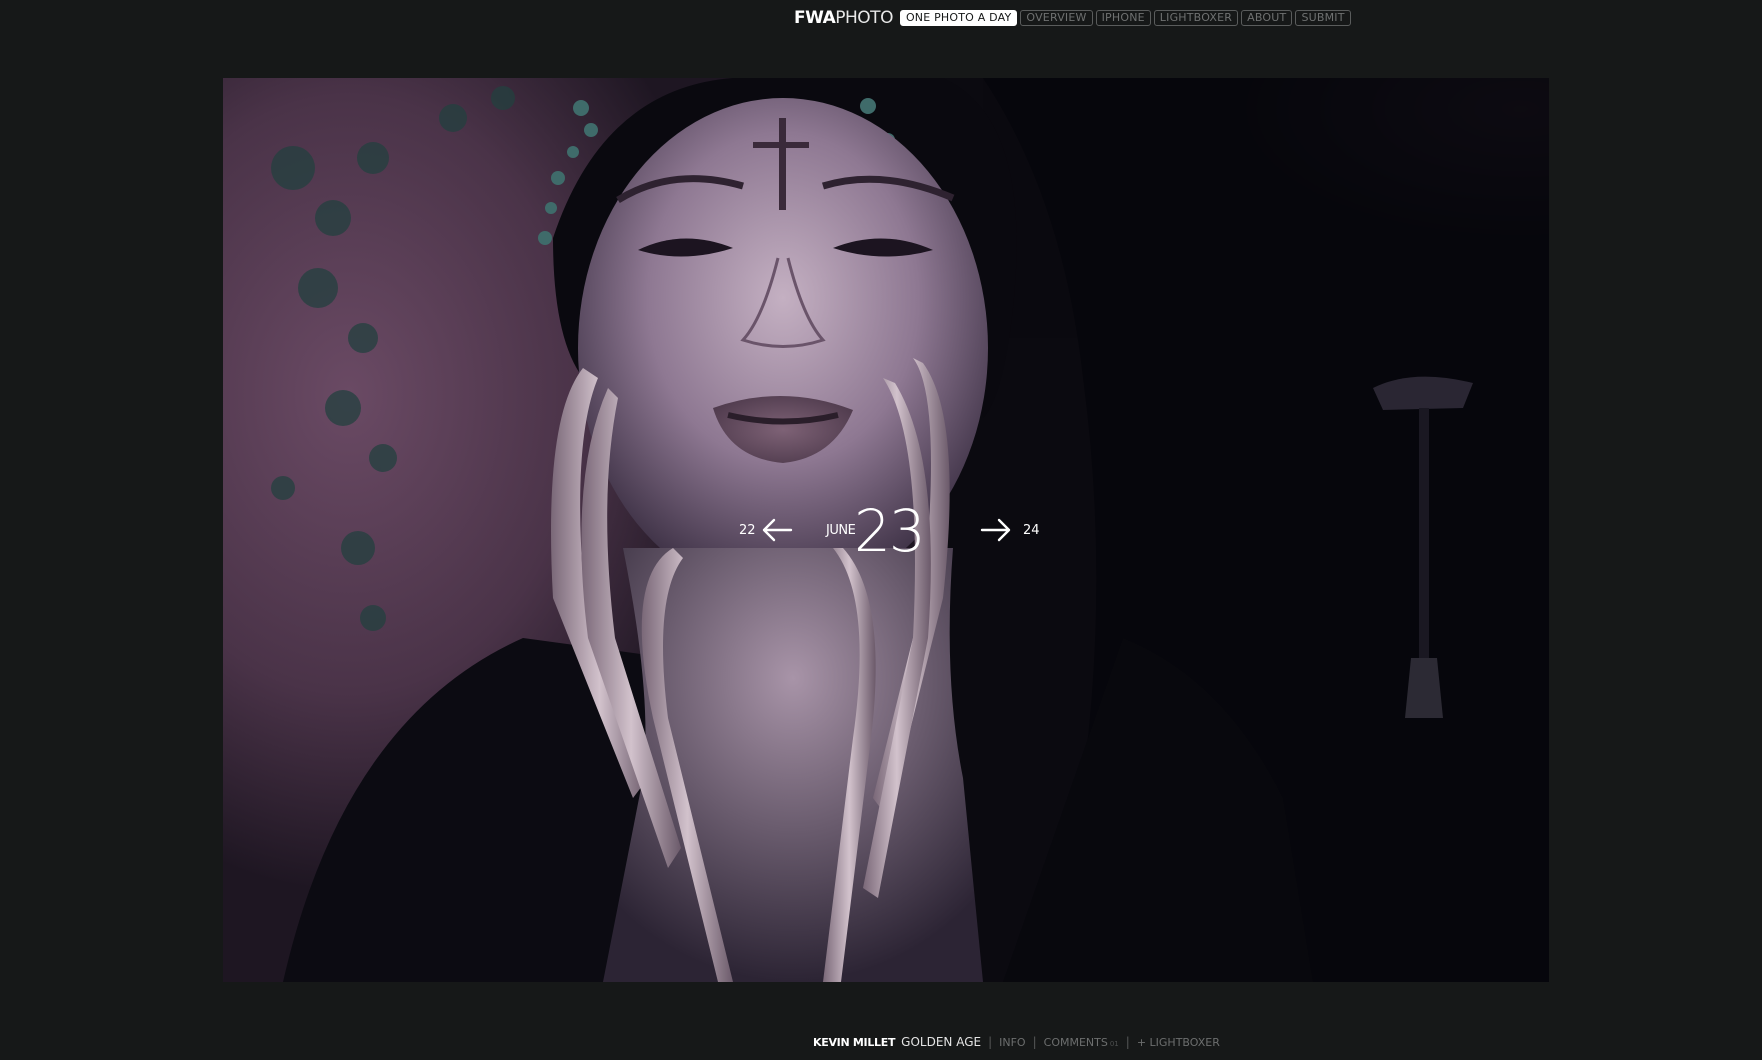  I want to click on info-link: INFO, so click(1012, 1042).